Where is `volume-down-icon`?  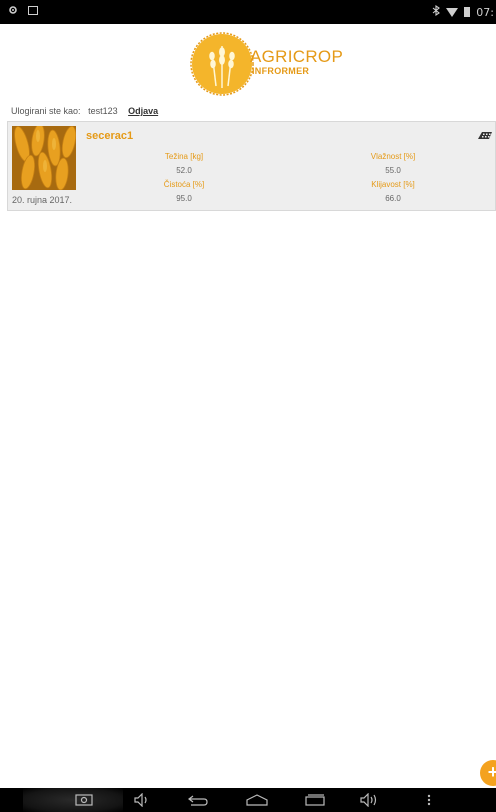 volume-down-icon is located at coordinates (142, 800).